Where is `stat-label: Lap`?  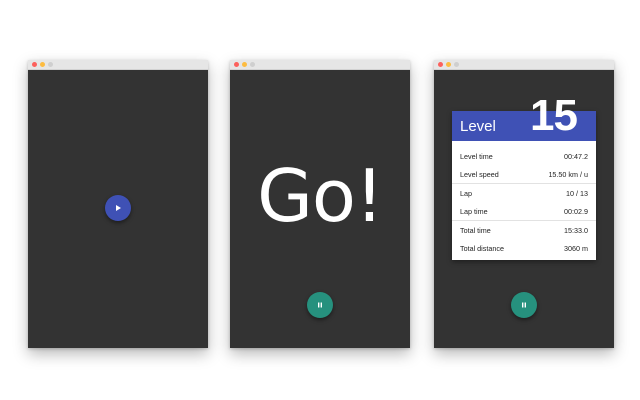 stat-label: Lap is located at coordinates (466, 193).